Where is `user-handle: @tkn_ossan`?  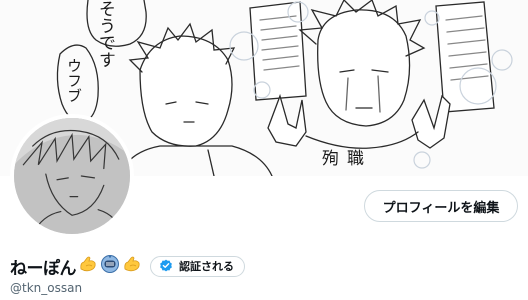 user-handle: @tkn_ossan is located at coordinates (46, 288).